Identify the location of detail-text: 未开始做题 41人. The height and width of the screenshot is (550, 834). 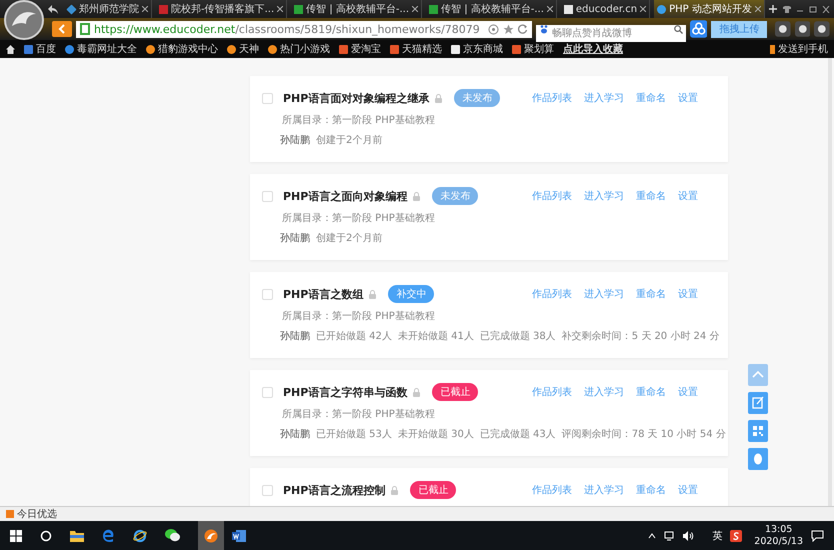
(436, 336).